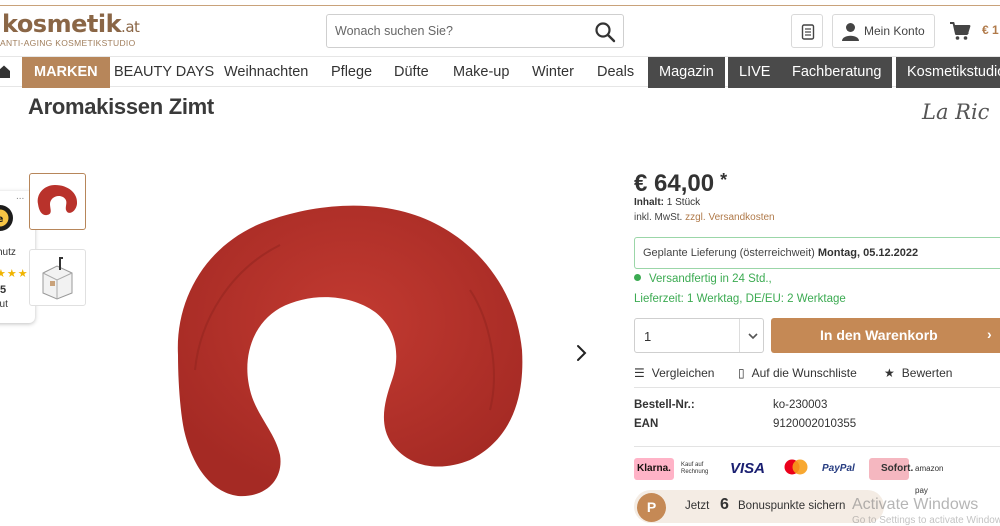 Image resolution: width=1000 pixels, height=526 pixels. Describe the element at coordinates (990, 30) in the screenshot. I see `cart-amount: € 1` at that location.